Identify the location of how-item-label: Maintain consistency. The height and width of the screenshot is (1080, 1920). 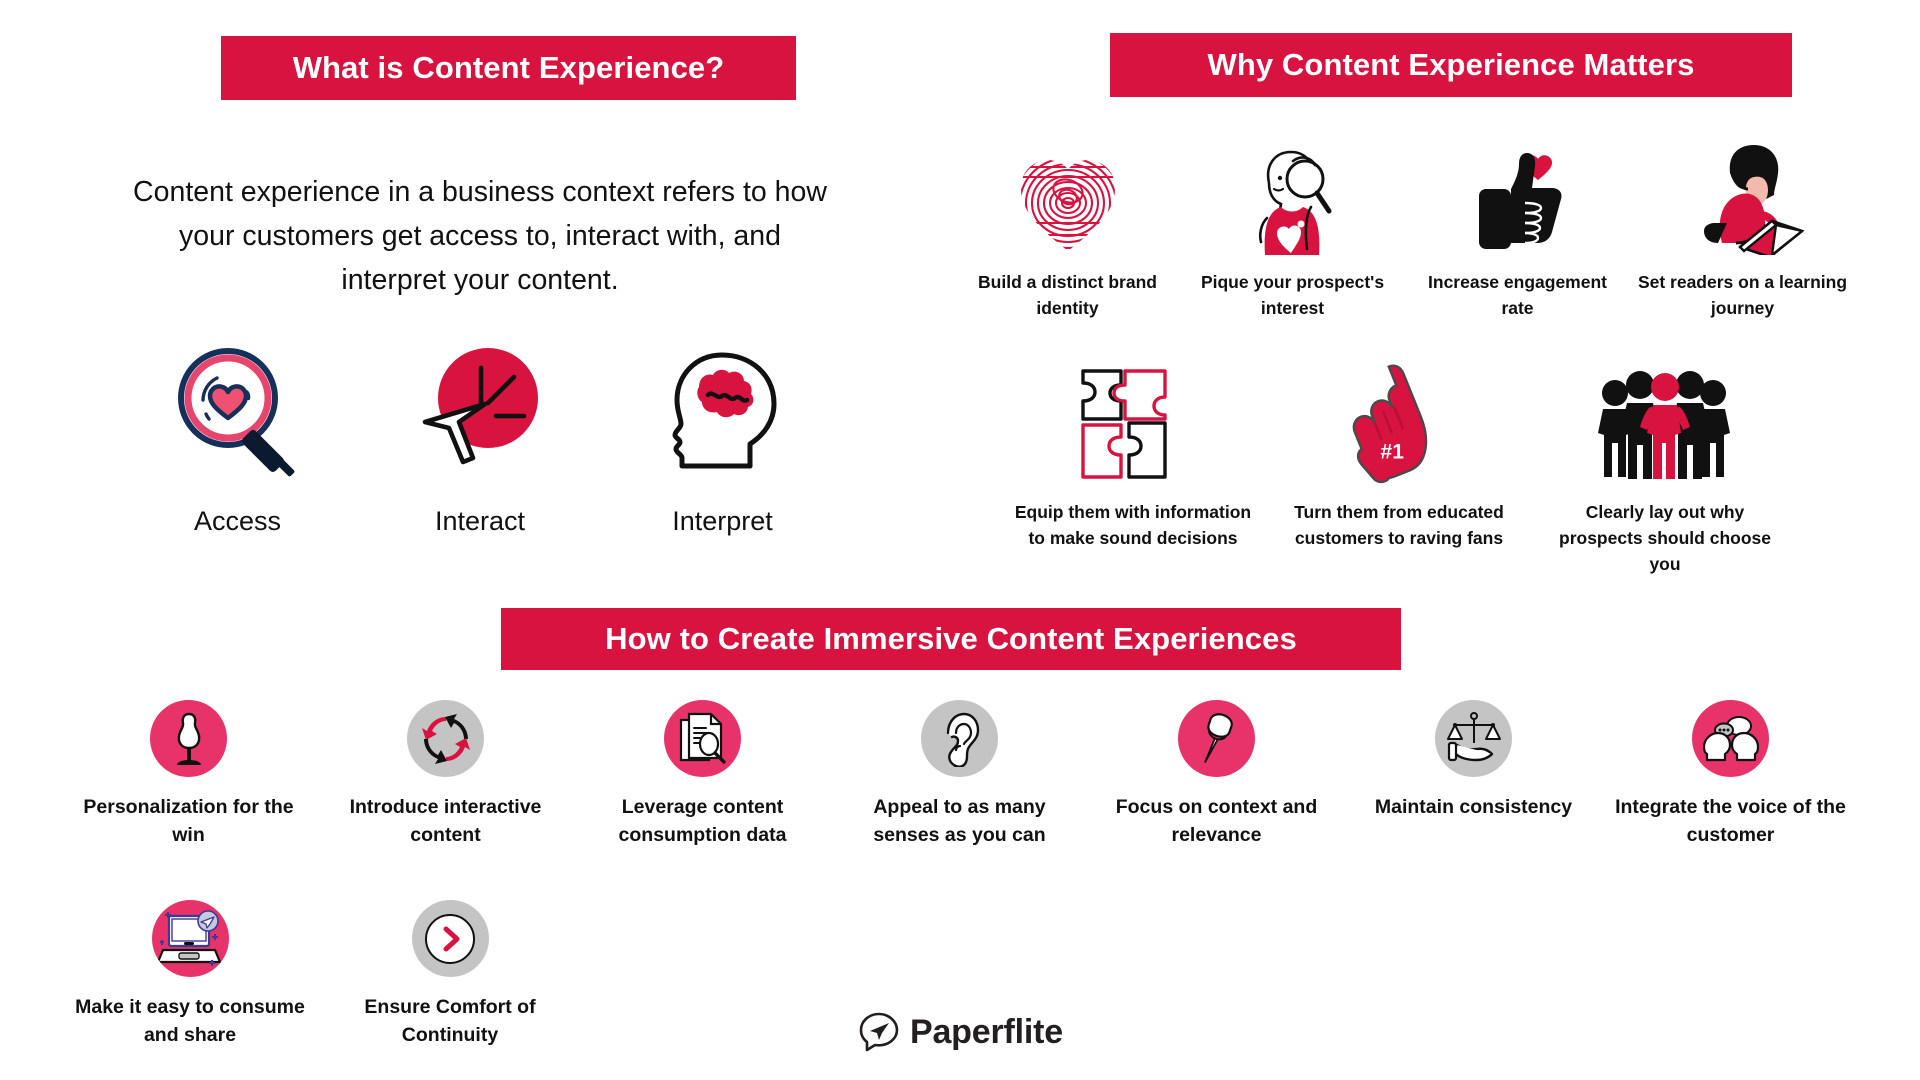
(1473, 807).